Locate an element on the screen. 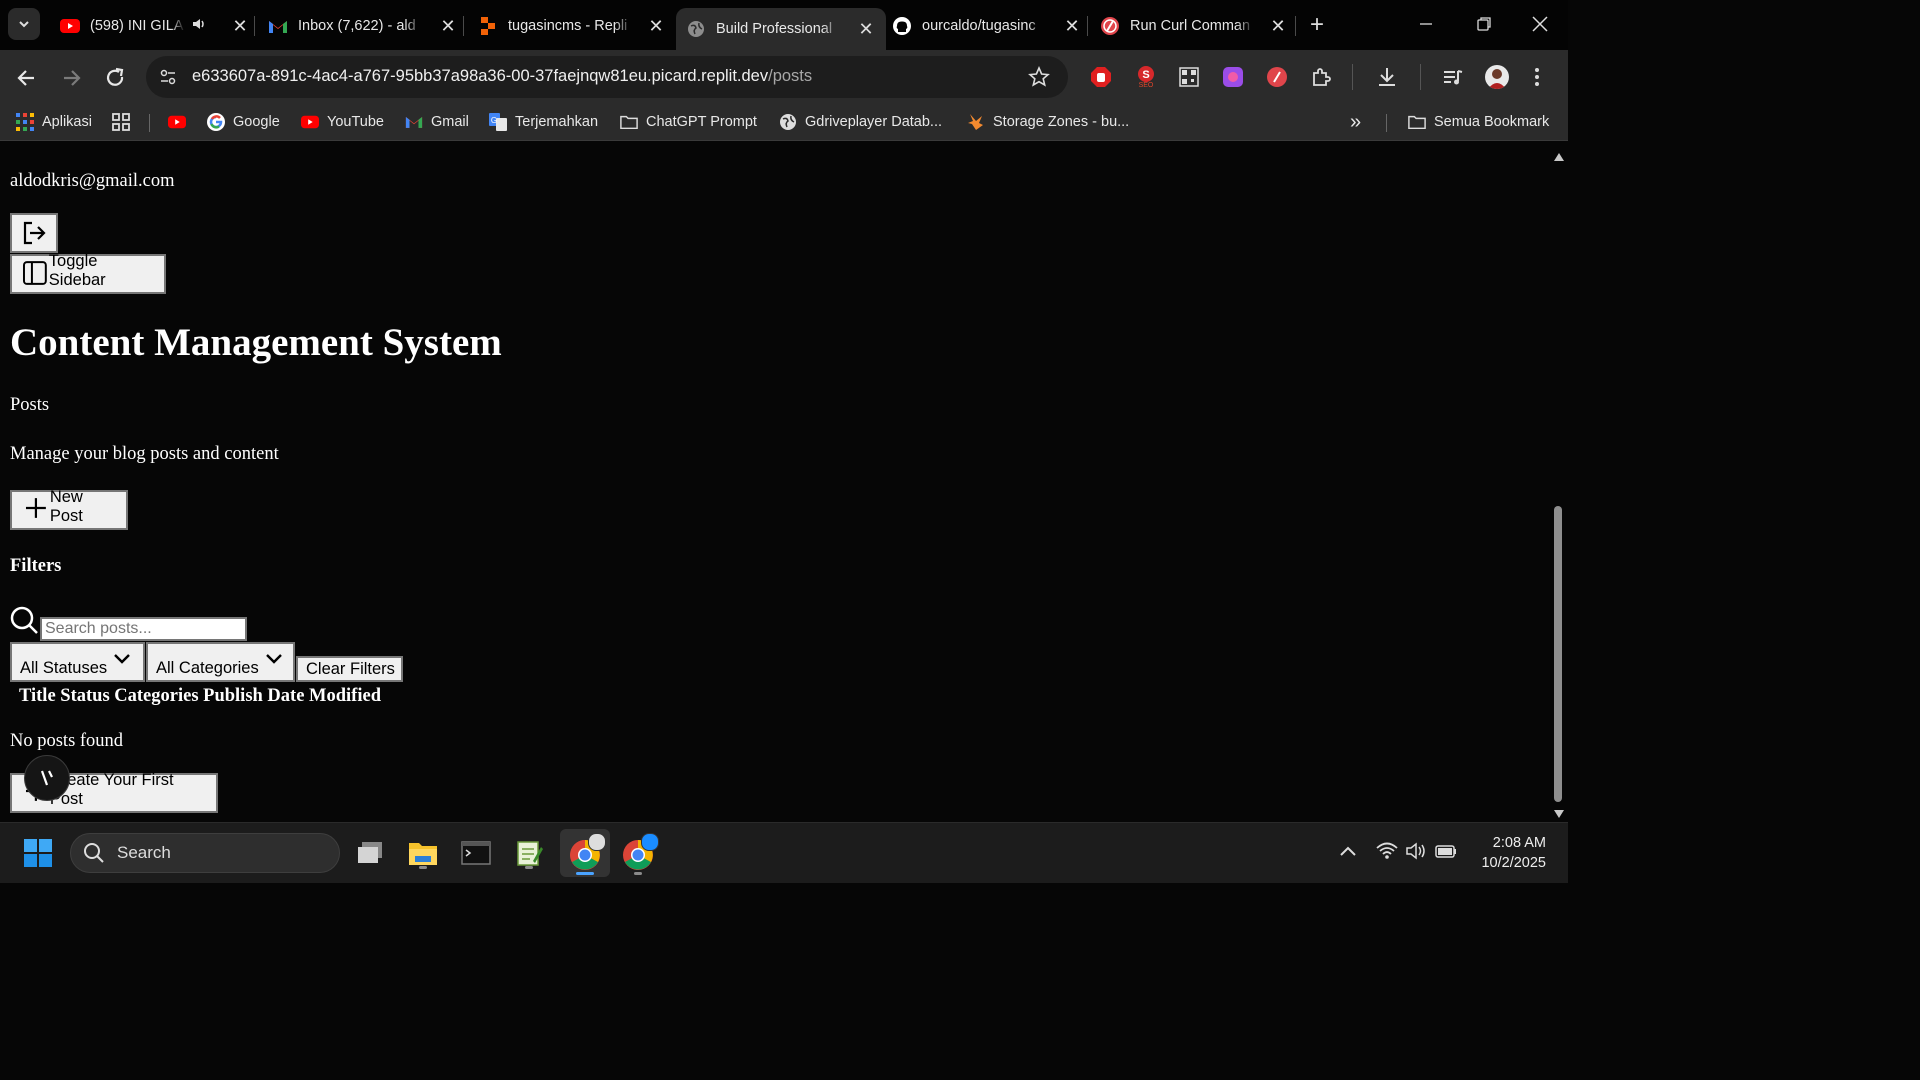  tab-search-button is located at coordinates (24, 24).